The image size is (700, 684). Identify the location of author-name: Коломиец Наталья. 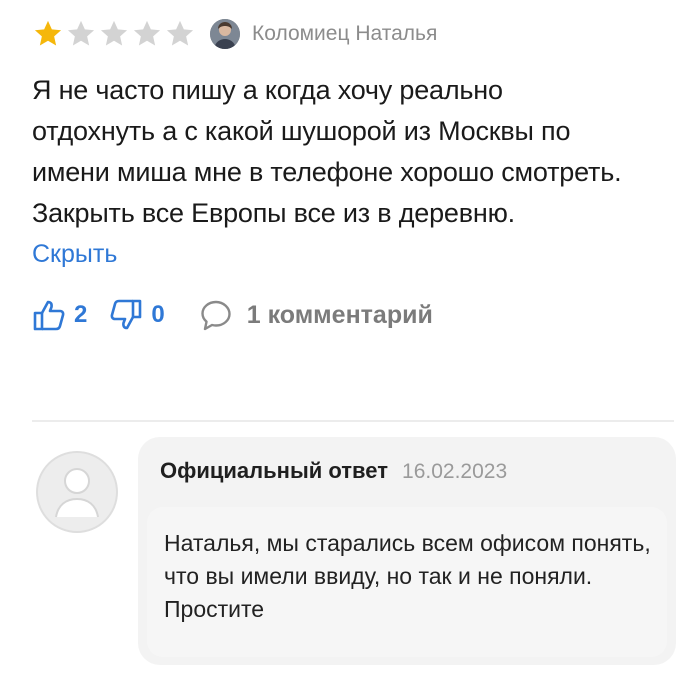
(344, 34).